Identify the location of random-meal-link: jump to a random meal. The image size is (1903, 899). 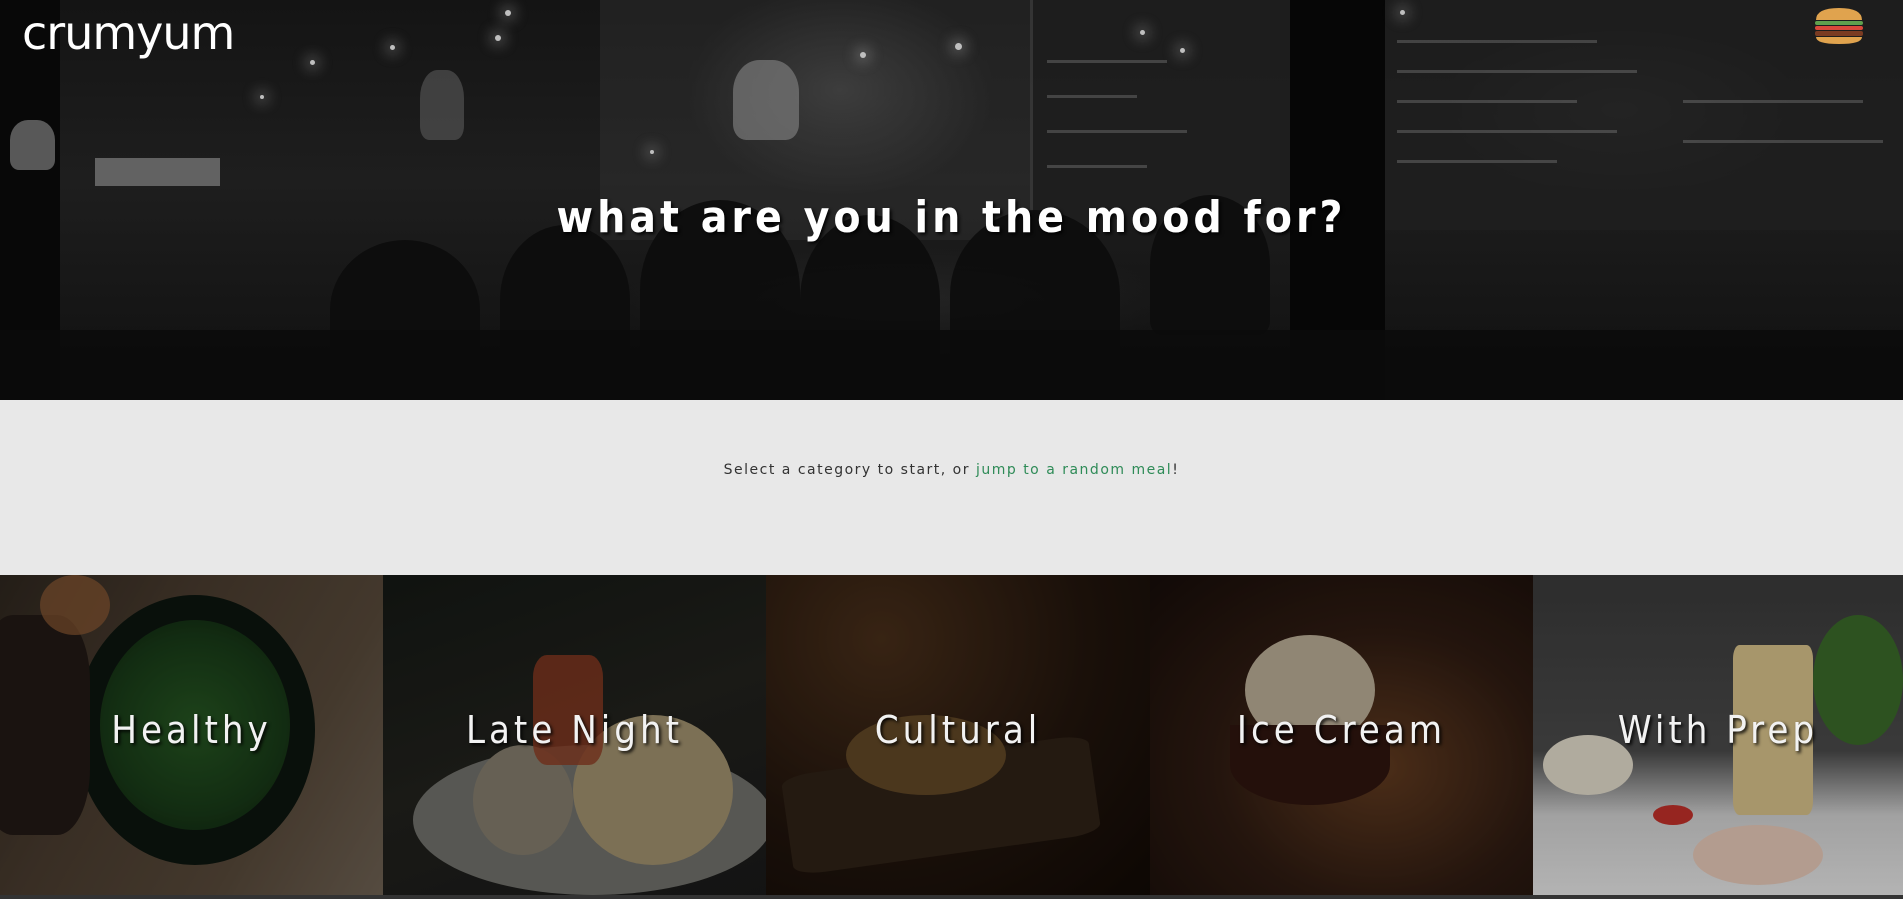
(1074, 470).